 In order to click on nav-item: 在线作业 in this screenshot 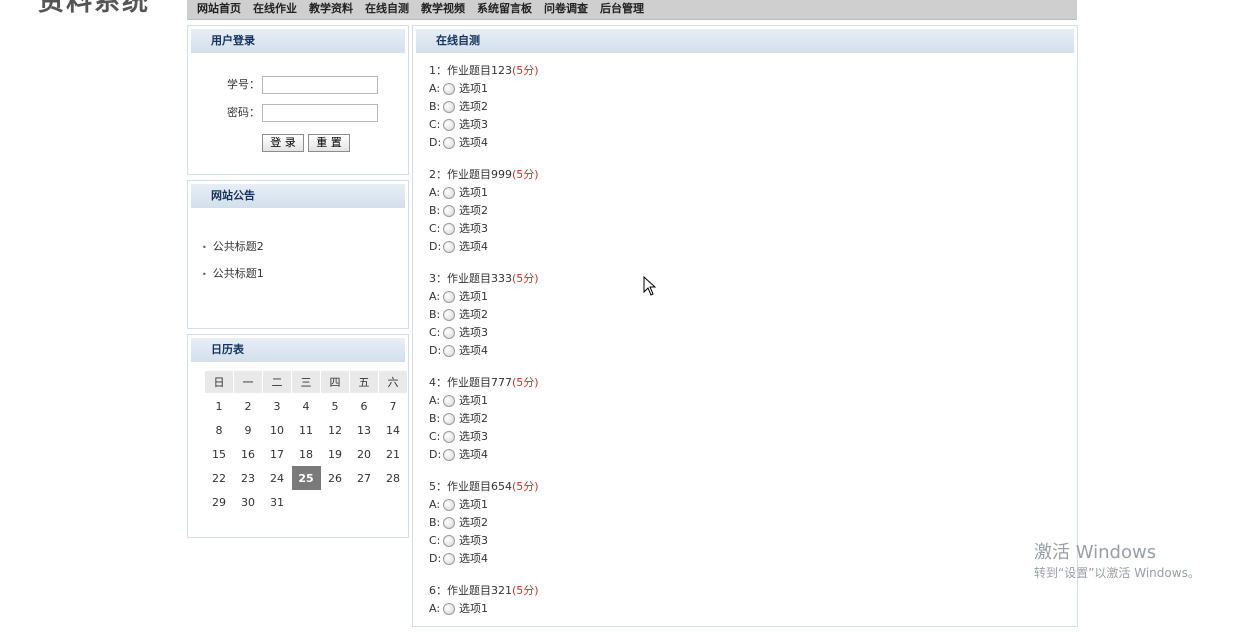, I will do `click(275, 9)`.